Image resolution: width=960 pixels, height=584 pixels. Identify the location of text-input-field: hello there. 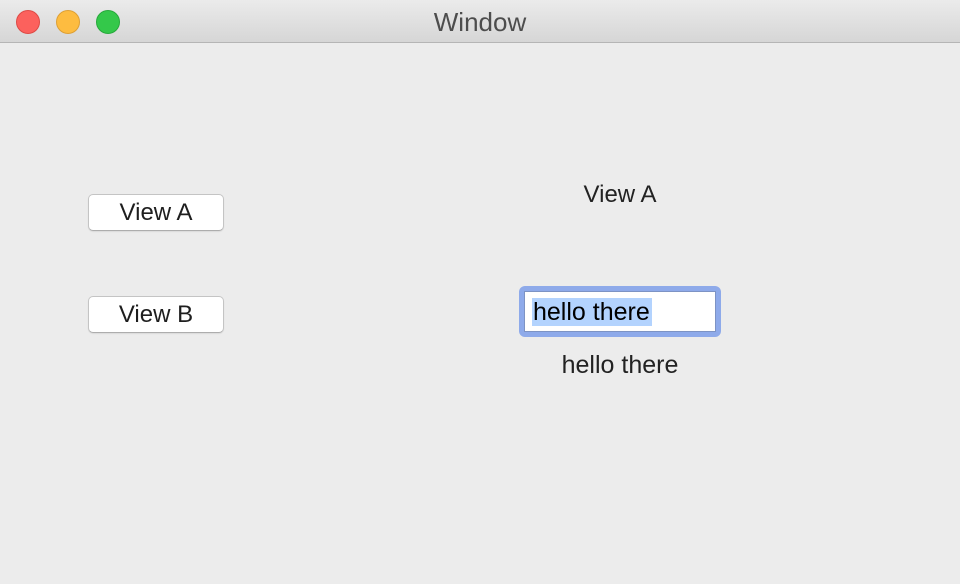
(620, 311).